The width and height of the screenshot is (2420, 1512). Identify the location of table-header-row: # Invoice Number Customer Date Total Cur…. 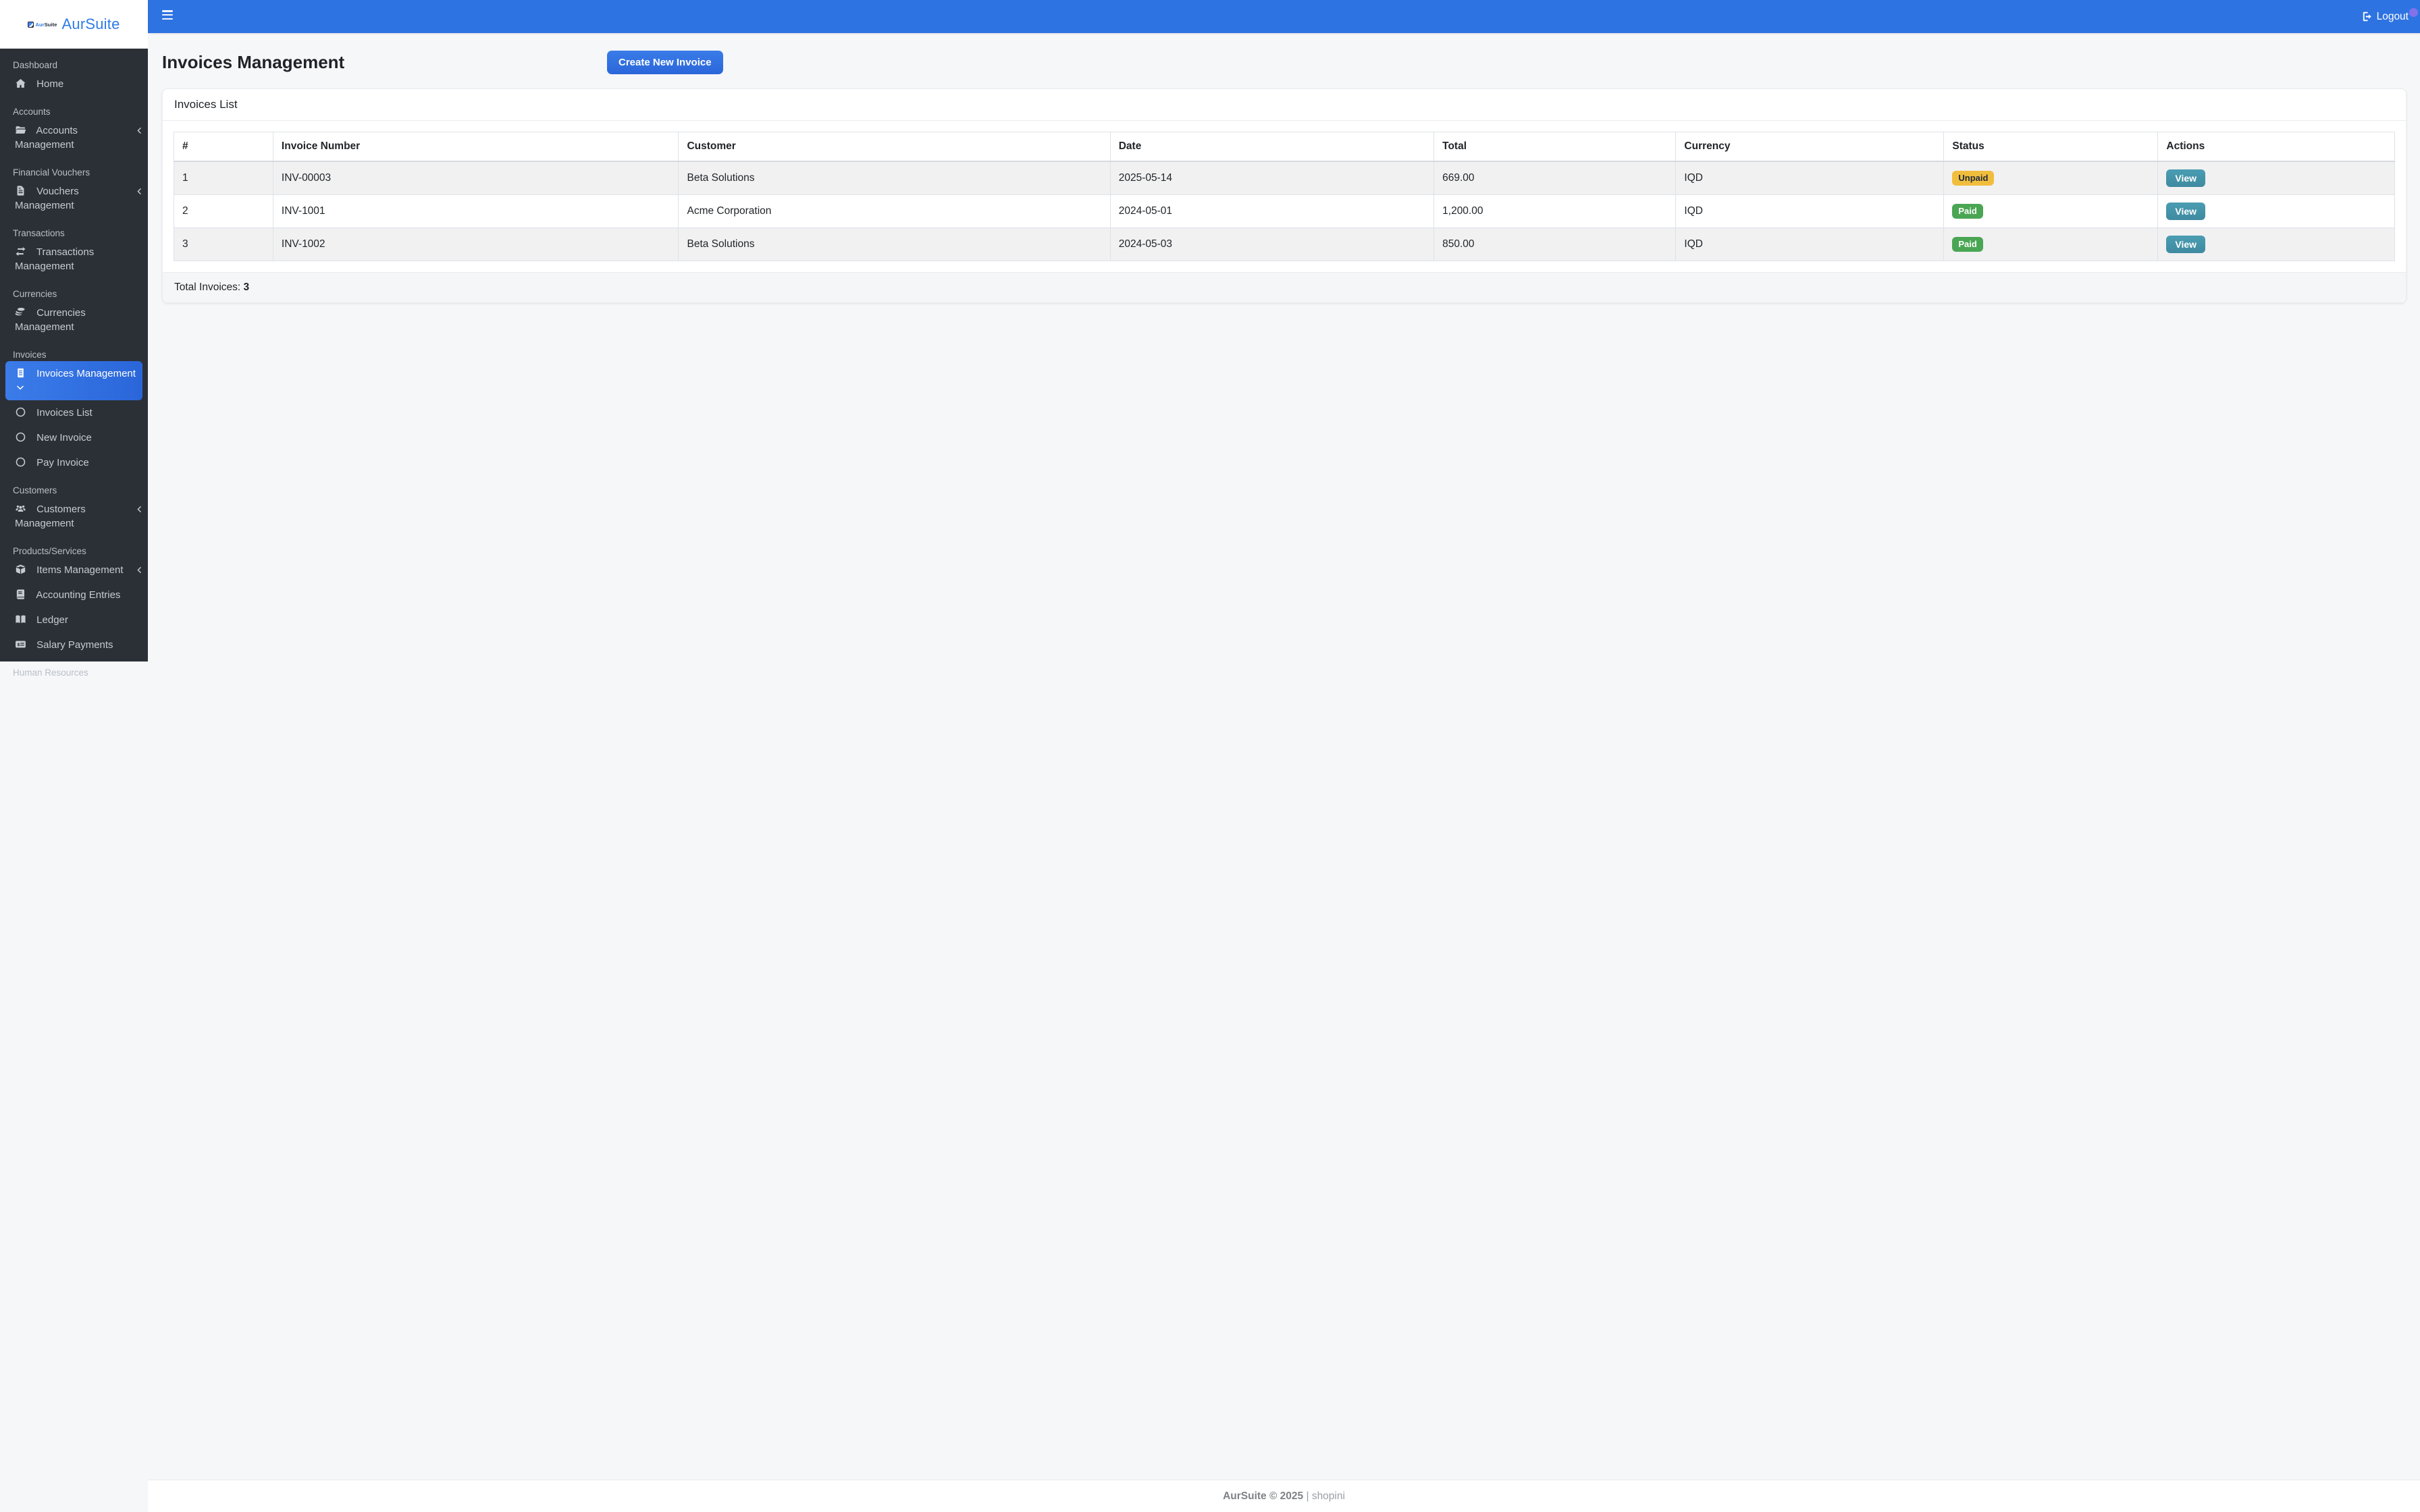
(1284, 147).